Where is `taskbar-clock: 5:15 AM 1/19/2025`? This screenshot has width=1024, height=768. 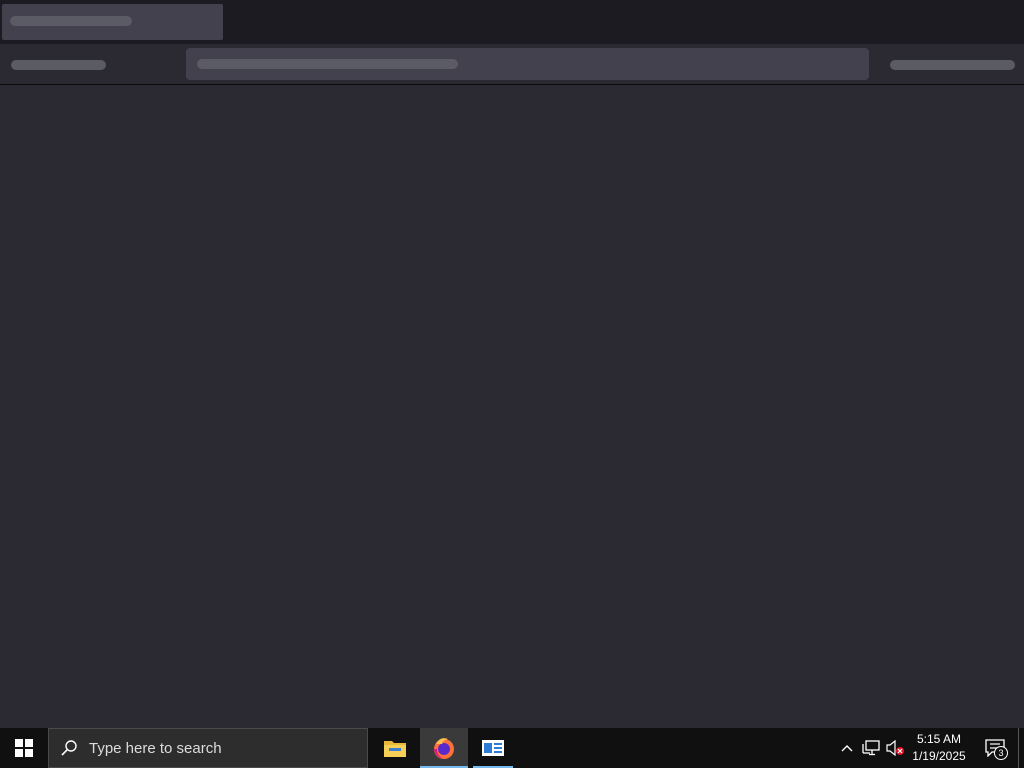
taskbar-clock: 5:15 AM 1/19/2025 is located at coordinates (939, 748).